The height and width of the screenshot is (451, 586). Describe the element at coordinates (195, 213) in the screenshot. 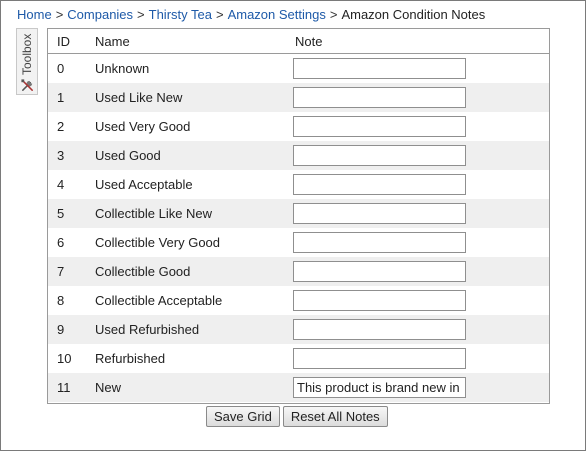

I see `row-name: Collectible Like New` at that location.